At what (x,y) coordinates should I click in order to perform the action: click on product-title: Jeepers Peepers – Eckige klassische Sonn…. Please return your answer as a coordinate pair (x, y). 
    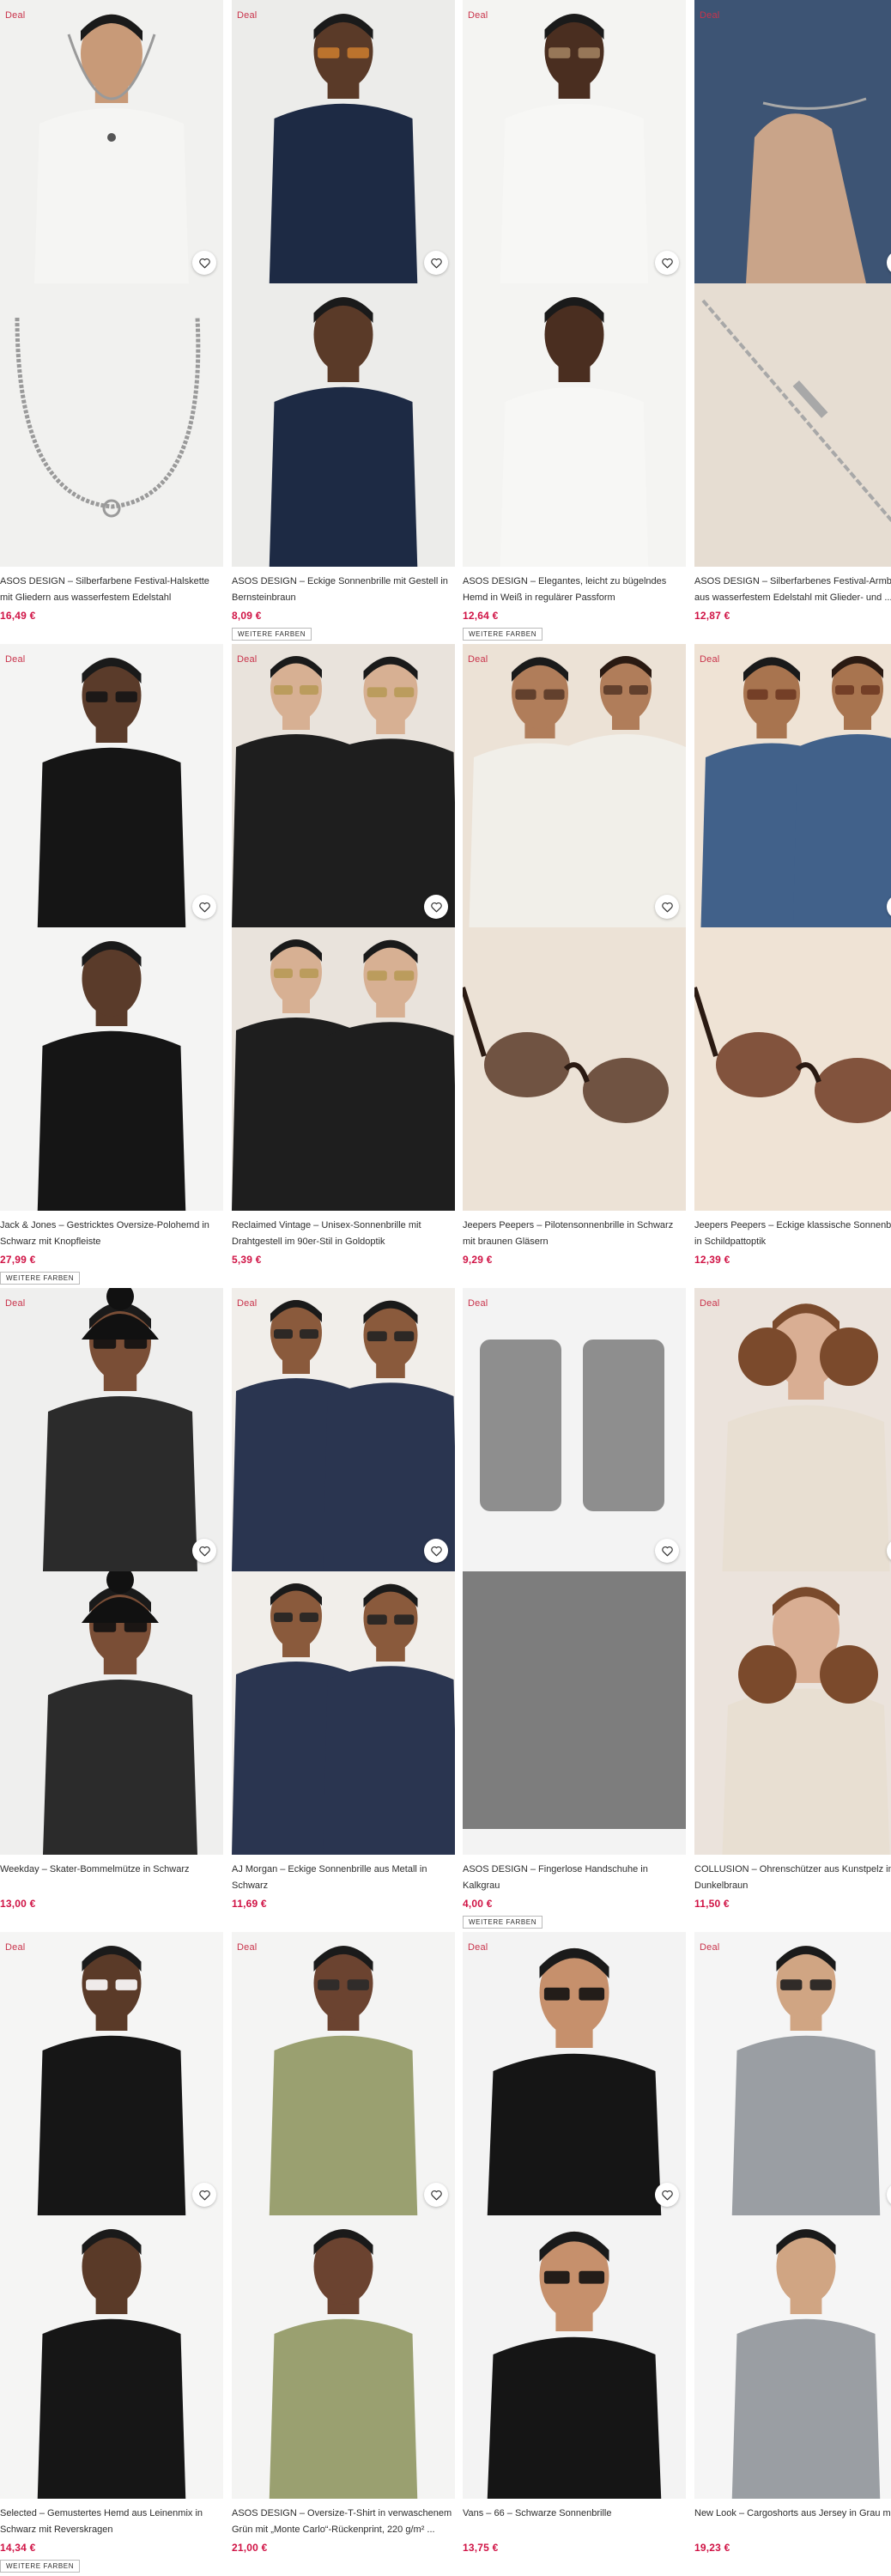
    Looking at the image, I should click on (793, 1234).